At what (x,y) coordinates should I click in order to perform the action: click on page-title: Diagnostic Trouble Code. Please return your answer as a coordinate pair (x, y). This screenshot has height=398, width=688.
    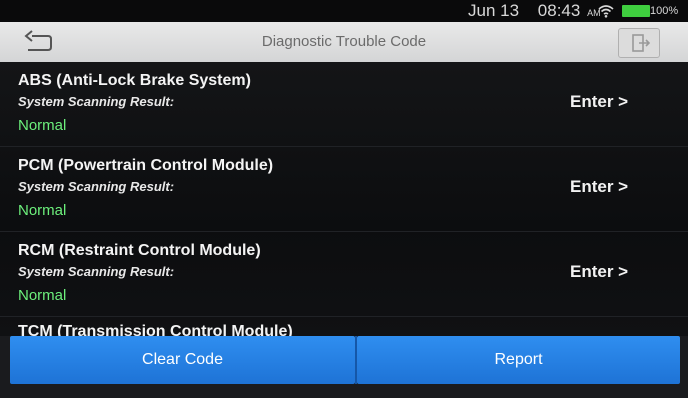
    Looking at the image, I should click on (344, 41).